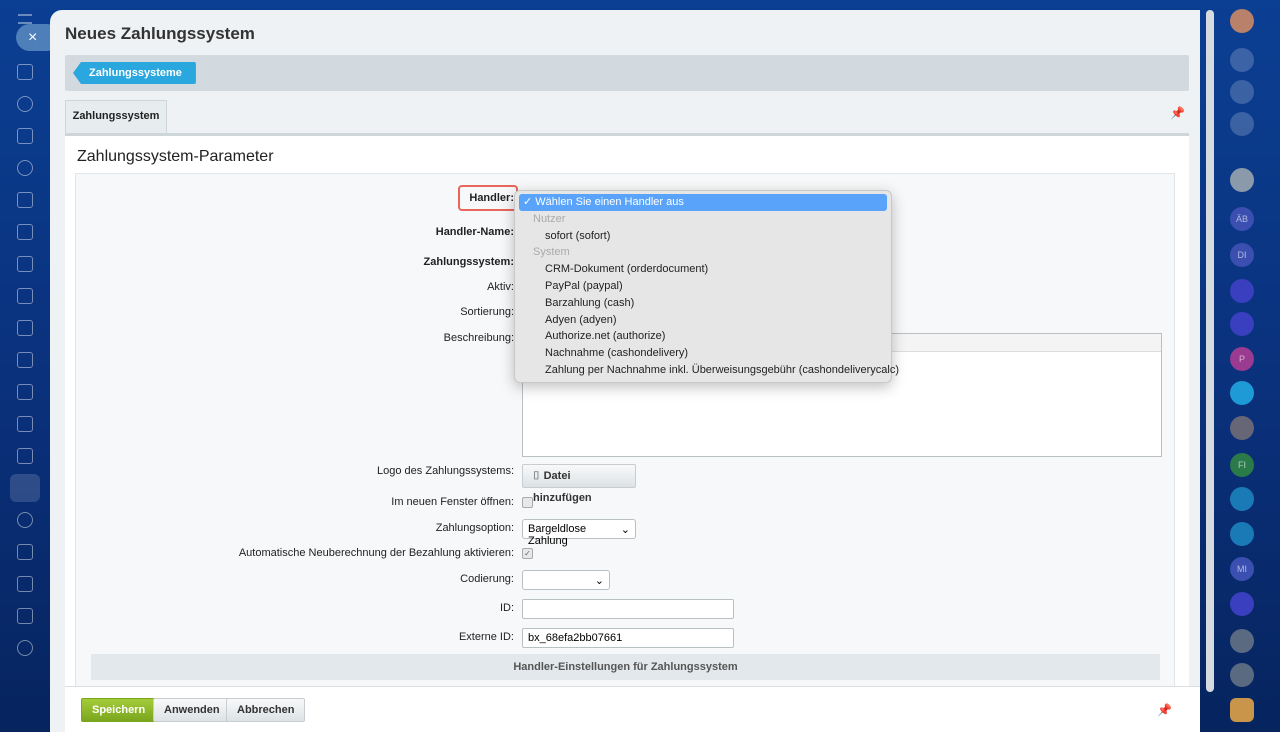 This screenshot has height=732, width=1280. Describe the element at coordinates (25, 392) in the screenshot. I see `sign-icon` at that location.